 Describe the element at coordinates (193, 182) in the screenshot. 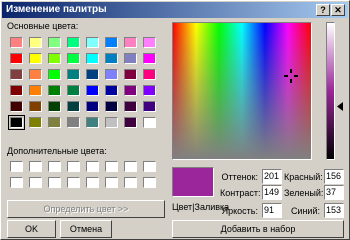

I see `color-preview` at that location.